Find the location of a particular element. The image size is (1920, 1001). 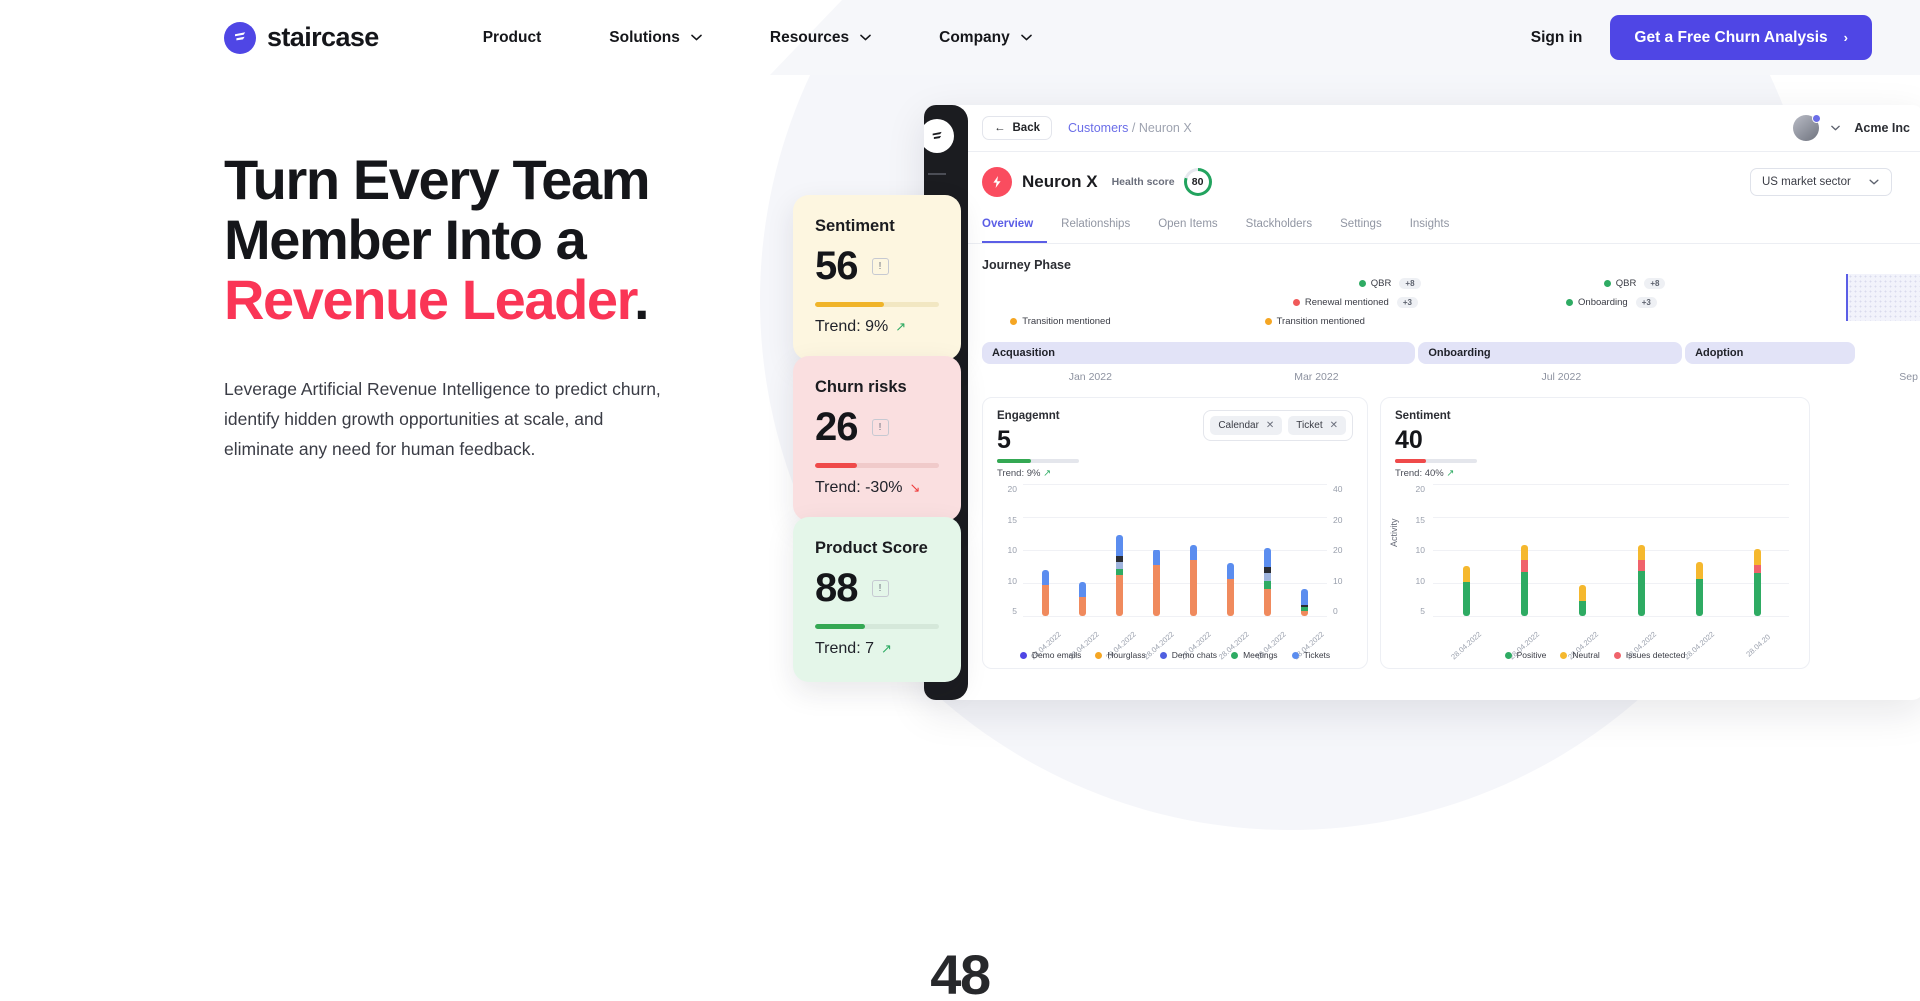

trend-down-arrow-icon: ↘ is located at coordinates (915, 487).